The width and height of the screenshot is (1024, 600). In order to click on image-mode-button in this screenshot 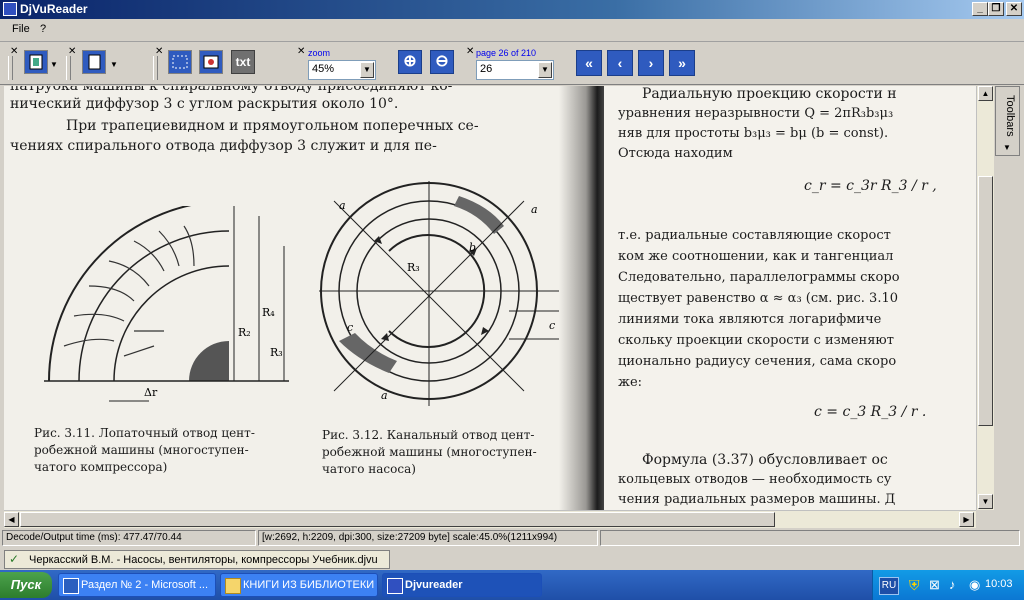, I will do `click(211, 62)`.